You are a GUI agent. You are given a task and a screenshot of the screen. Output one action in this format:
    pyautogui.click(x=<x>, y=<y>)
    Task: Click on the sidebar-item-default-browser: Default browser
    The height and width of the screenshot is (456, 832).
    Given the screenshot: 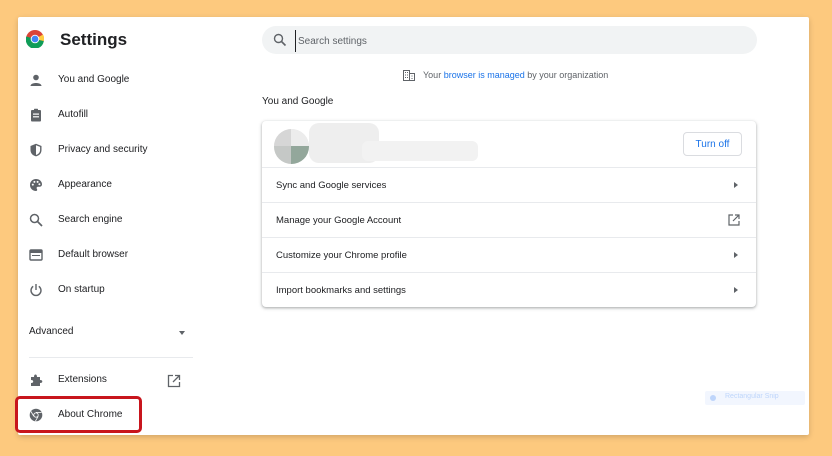 What is the action you would take?
    pyautogui.click(x=105, y=255)
    